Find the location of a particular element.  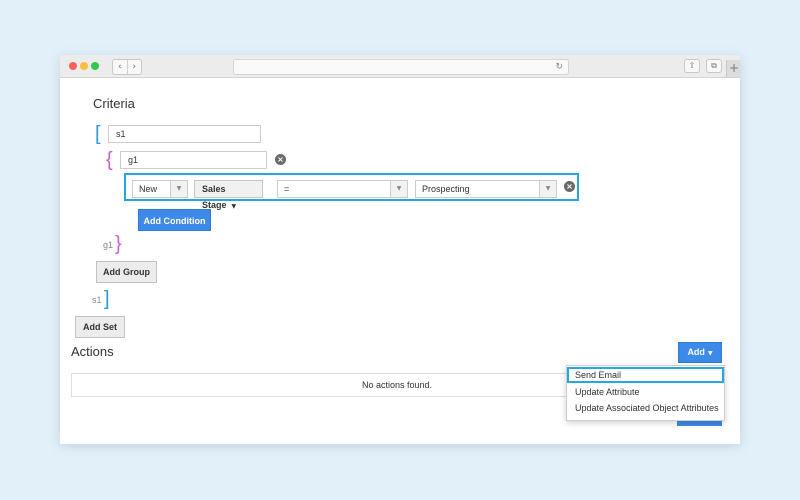

add-group-button: Add Group is located at coordinates (126, 272).